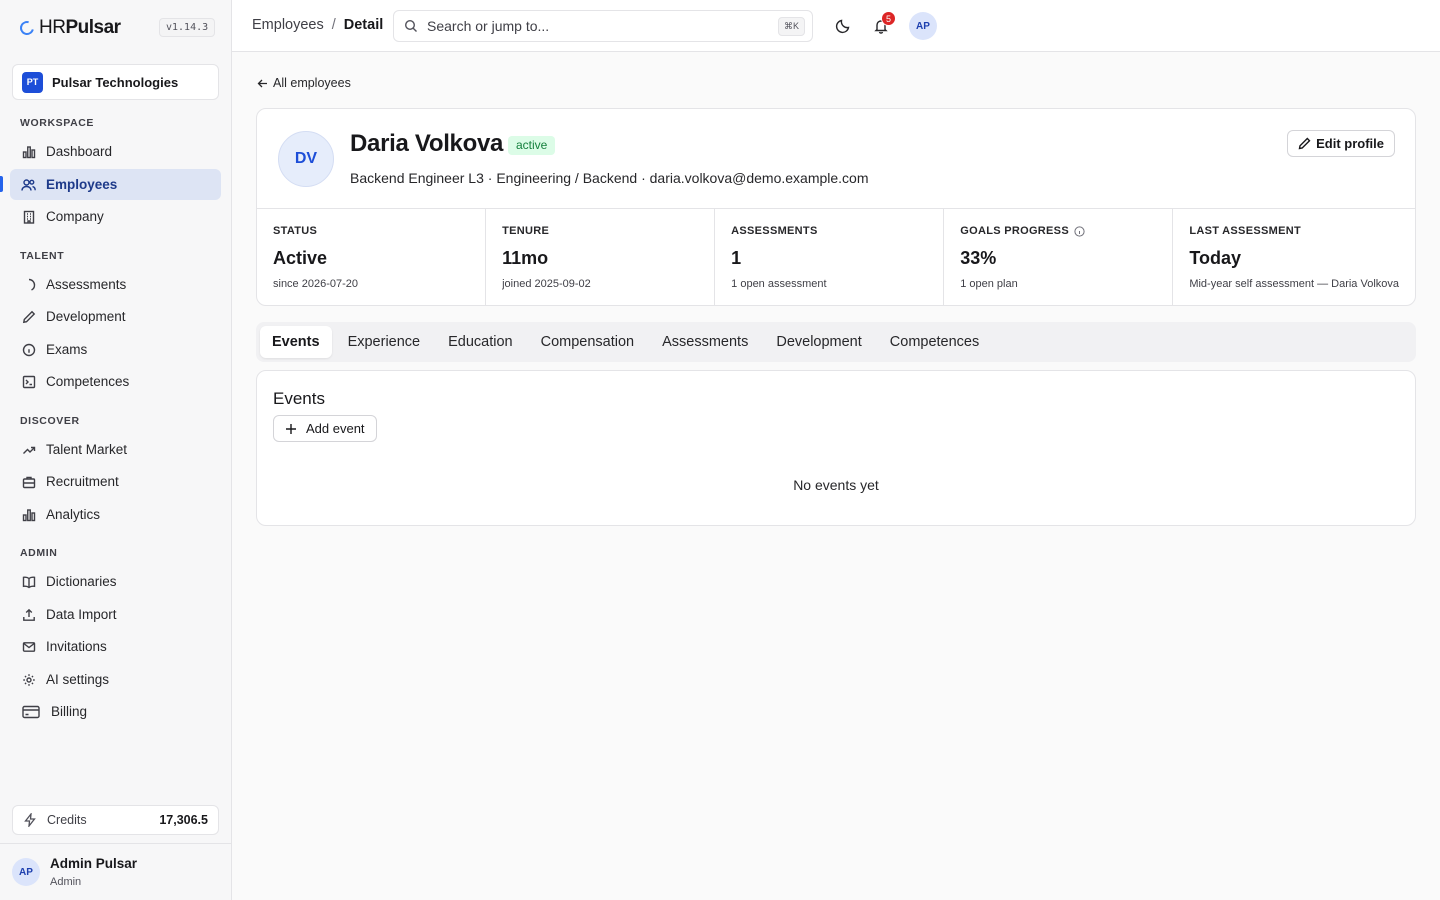 Image resolution: width=1440 pixels, height=900 pixels. I want to click on nav-section-discover: DISCOVER, so click(50, 421).